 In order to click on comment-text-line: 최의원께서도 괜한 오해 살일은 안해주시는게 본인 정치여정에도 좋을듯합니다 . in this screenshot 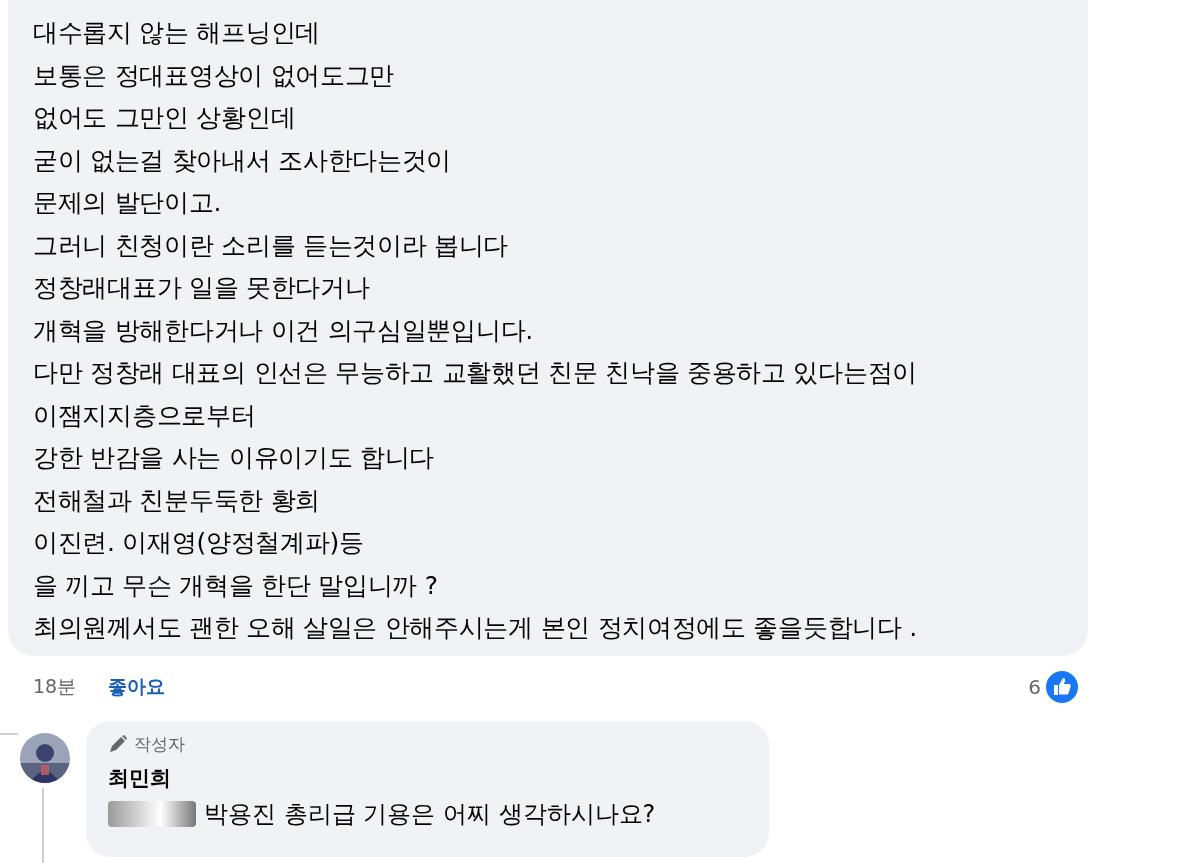, I will do `click(475, 628)`.